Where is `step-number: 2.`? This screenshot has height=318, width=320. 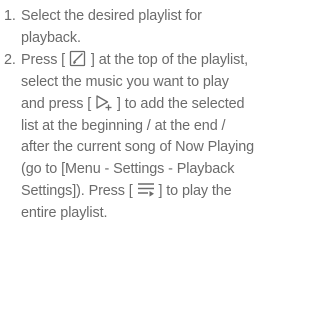
step-number: 2. is located at coordinates (10, 59).